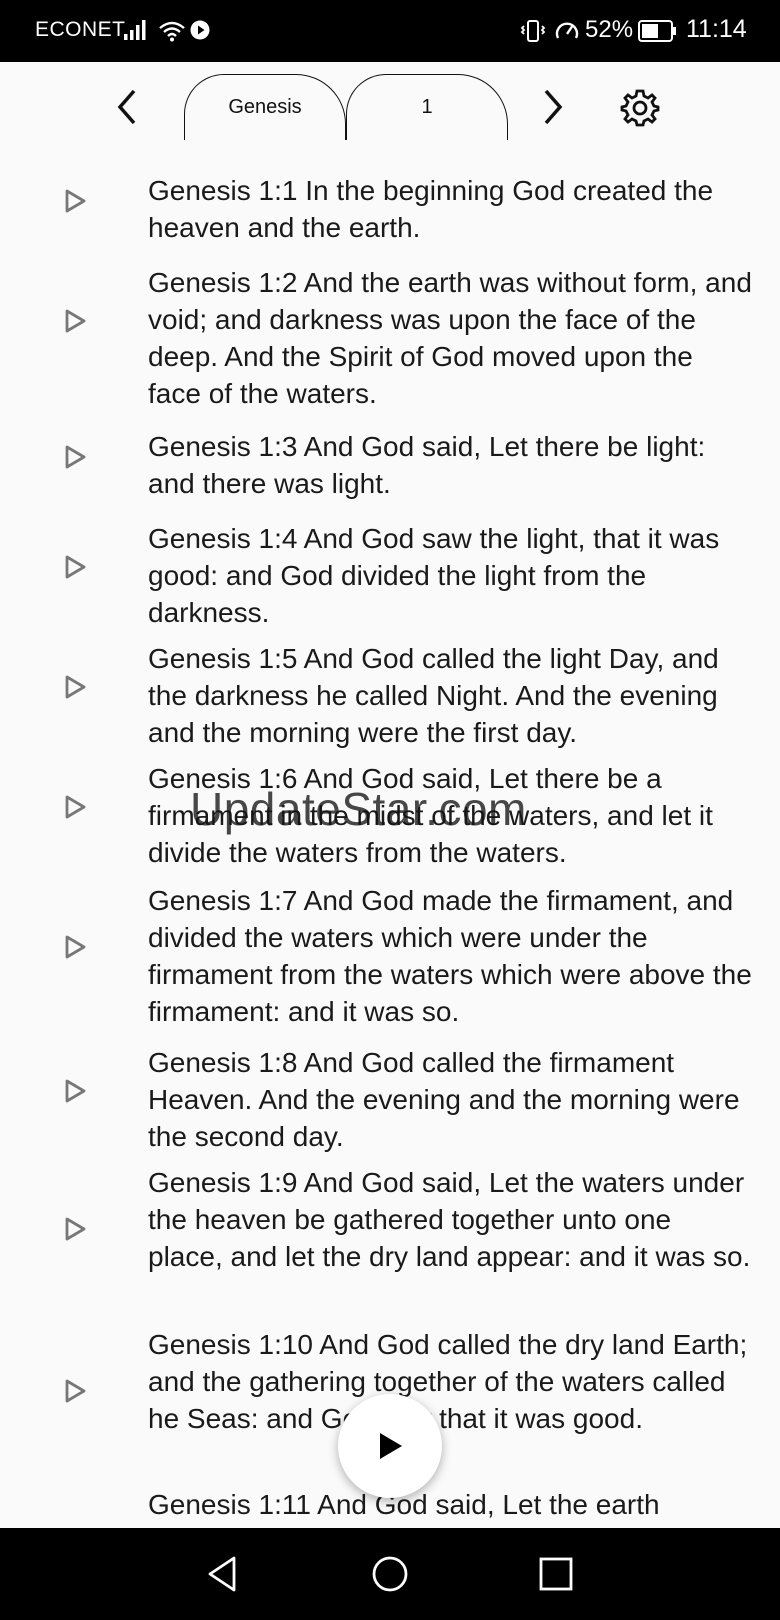 Image resolution: width=780 pixels, height=1620 pixels. Describe the element at coordinates (533, 31) in the screenshot. I see `vibrate-icon` at that location.